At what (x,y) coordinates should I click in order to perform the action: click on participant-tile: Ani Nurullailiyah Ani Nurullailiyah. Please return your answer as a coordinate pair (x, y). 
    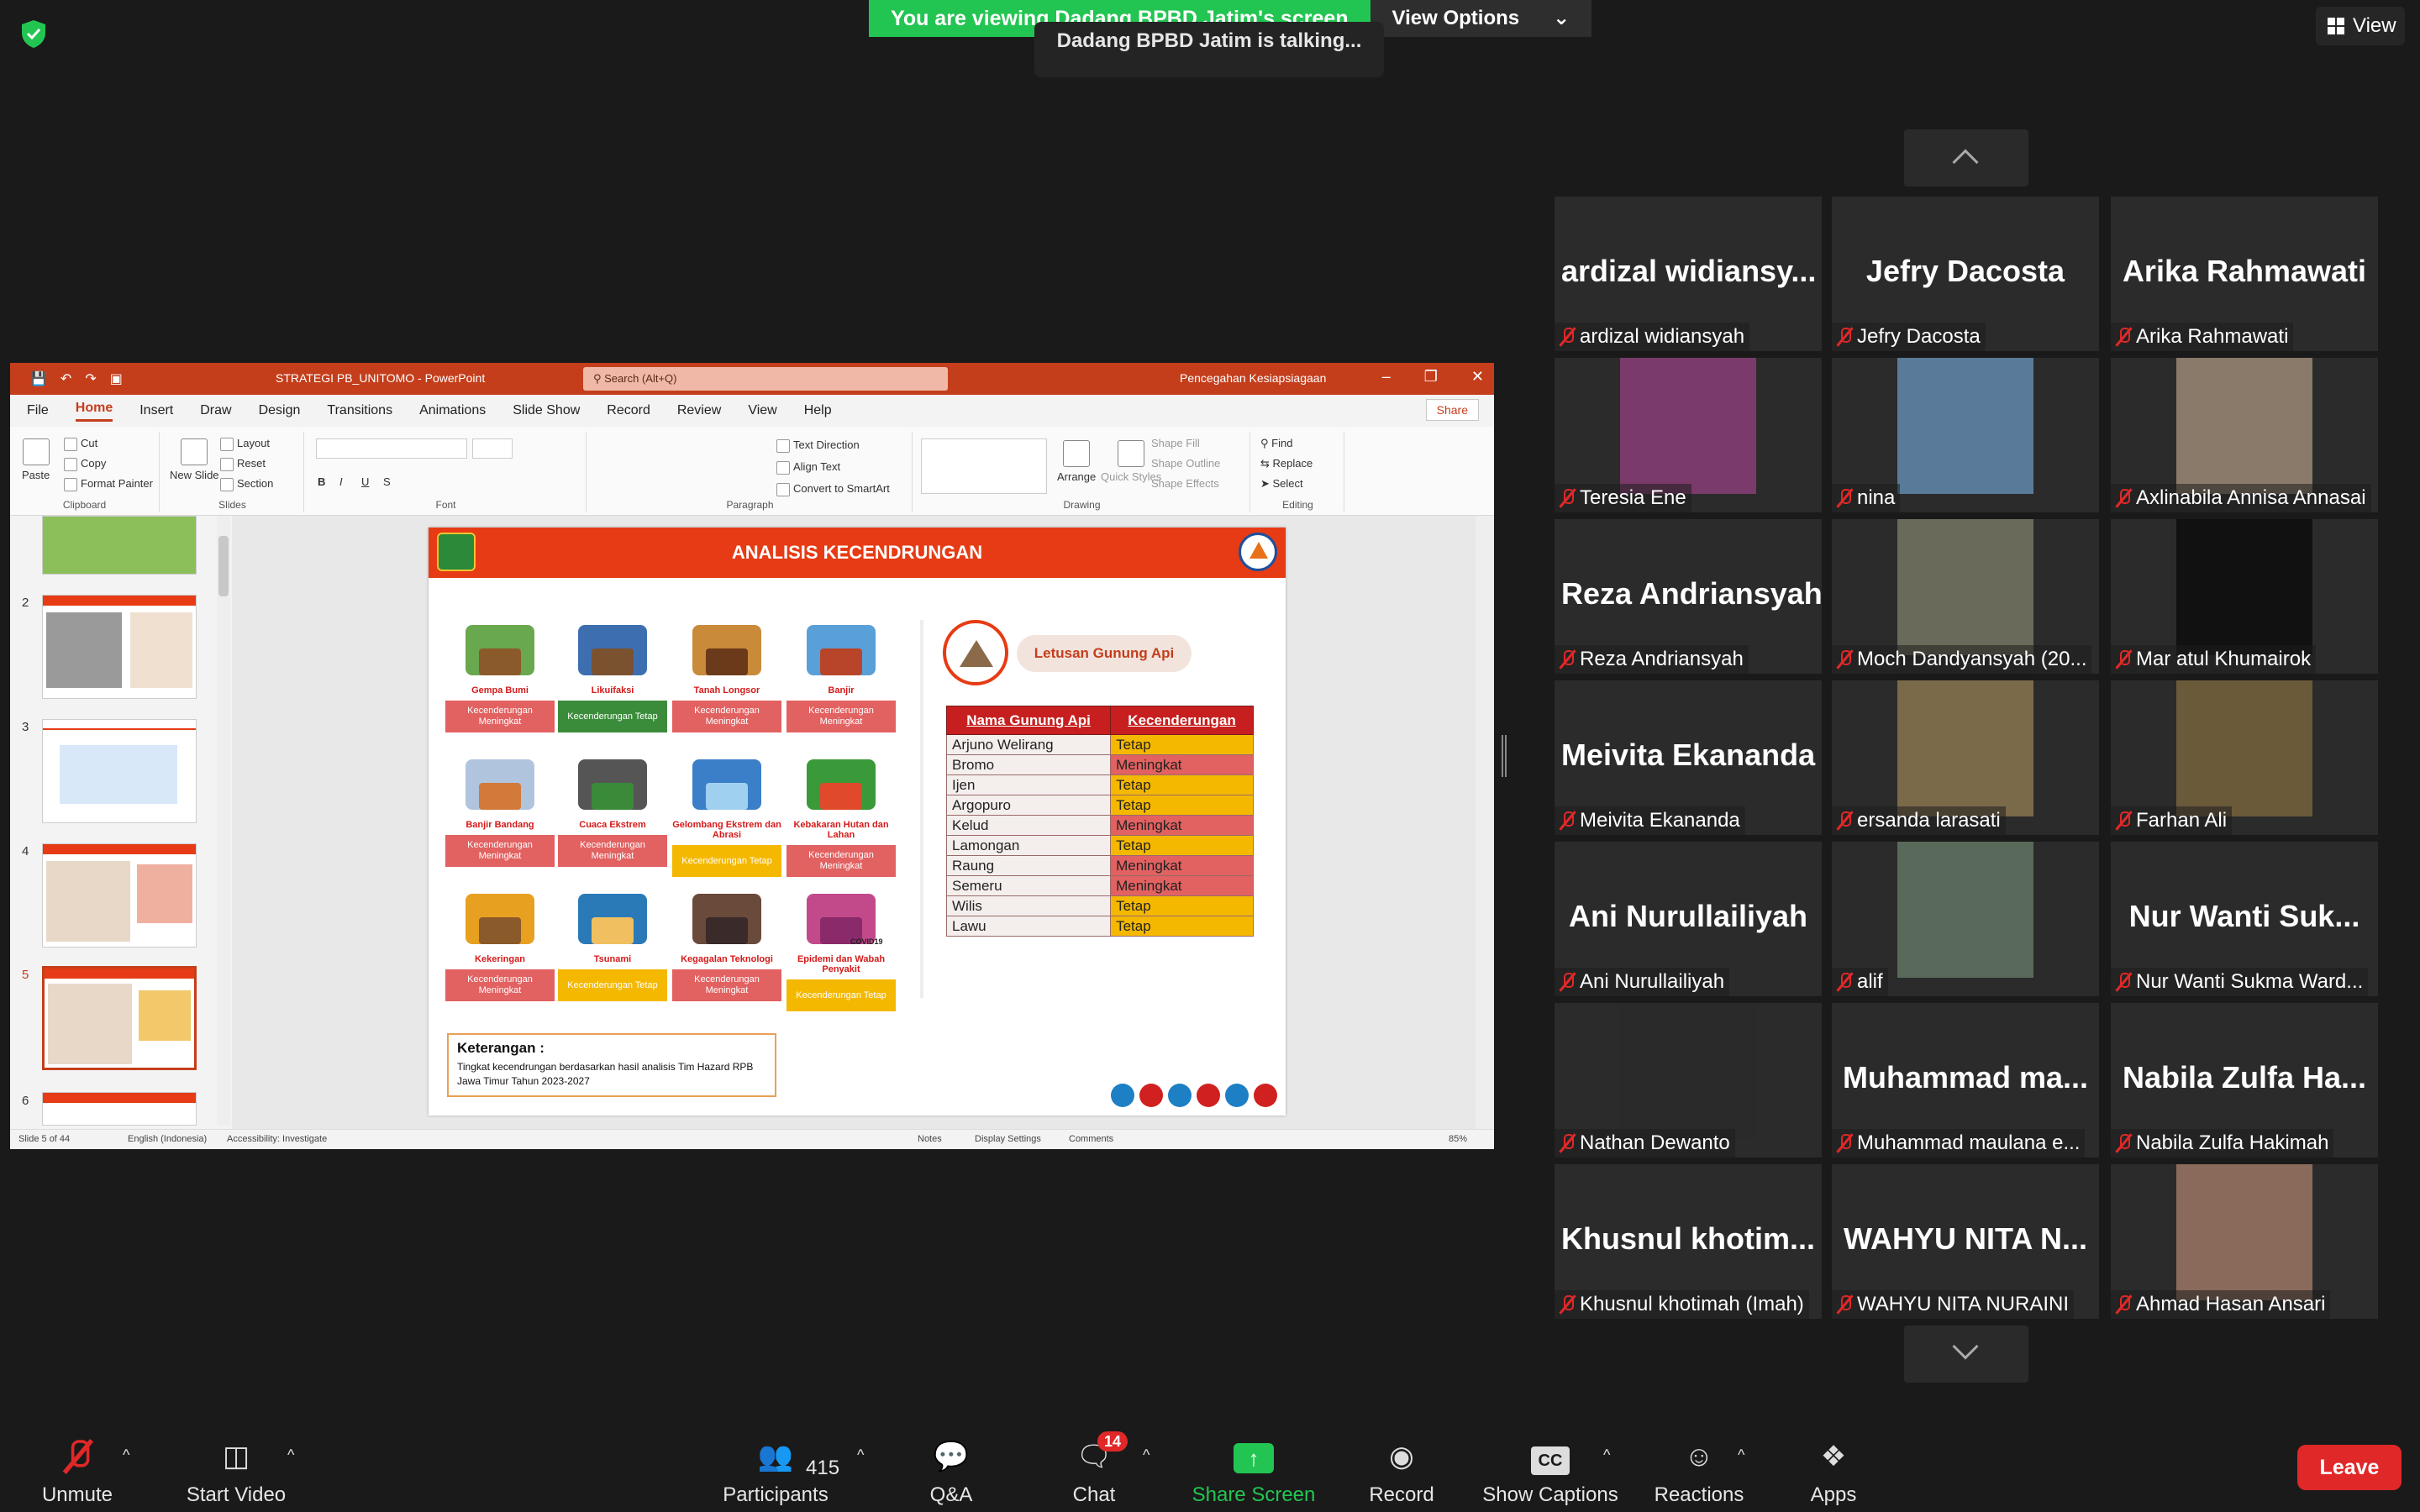
    Looking at the image, I should click on (1688, 919).